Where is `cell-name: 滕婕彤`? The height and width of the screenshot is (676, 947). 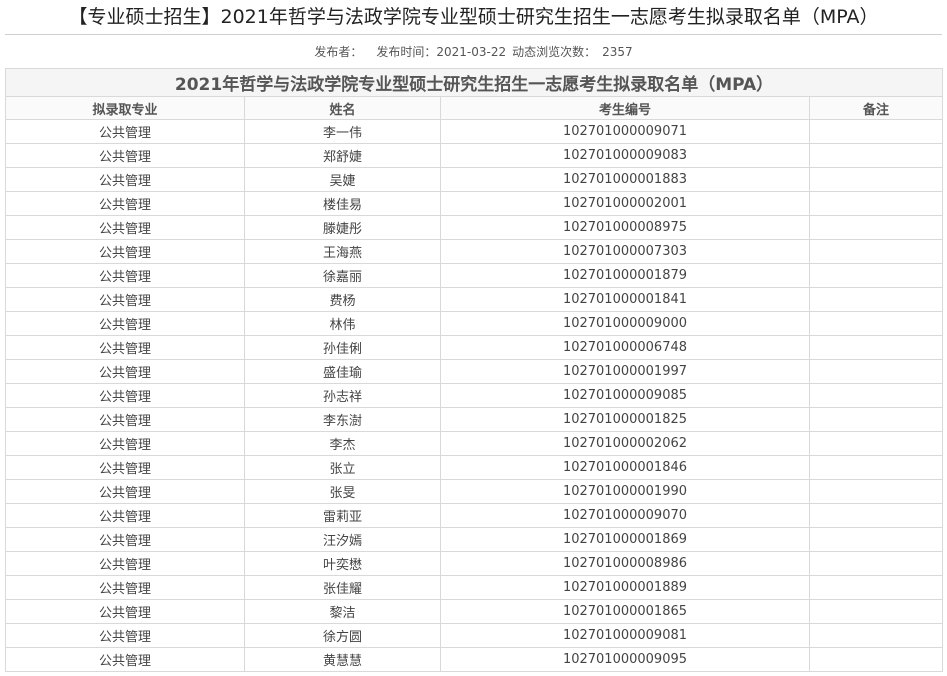
cell-name: 滕婕彤 is located at coordinates (342, 227).